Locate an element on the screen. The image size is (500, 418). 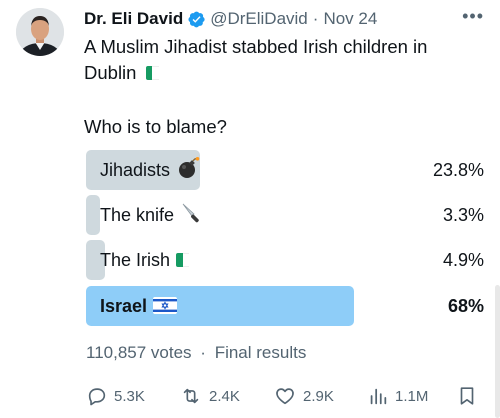
poll-option-label: The knife is located at coordinates (137, 214).